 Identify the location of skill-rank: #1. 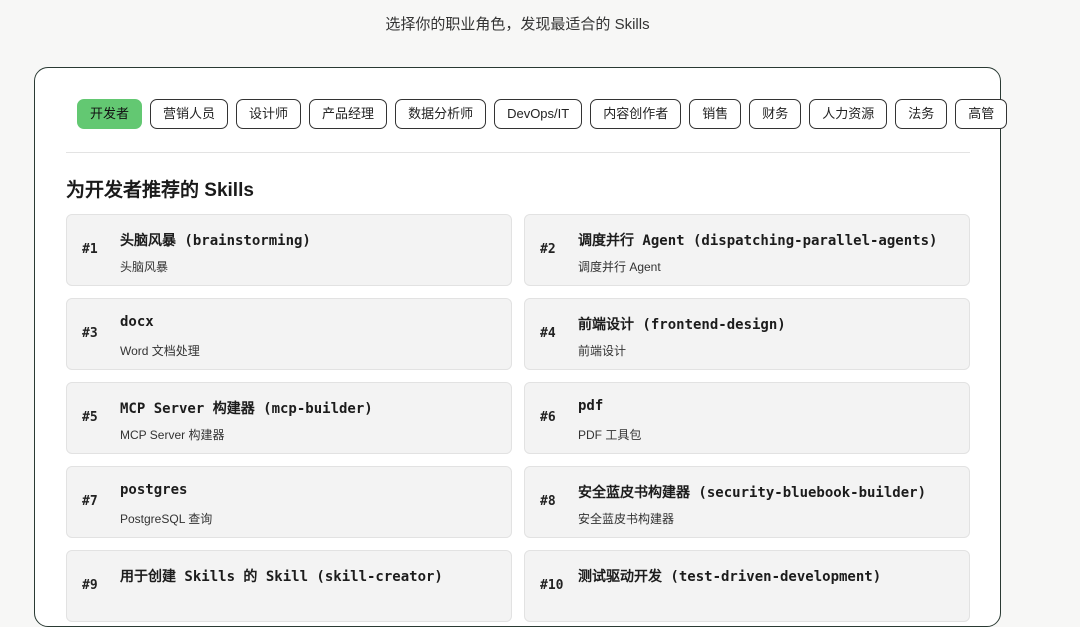
(90, 249).